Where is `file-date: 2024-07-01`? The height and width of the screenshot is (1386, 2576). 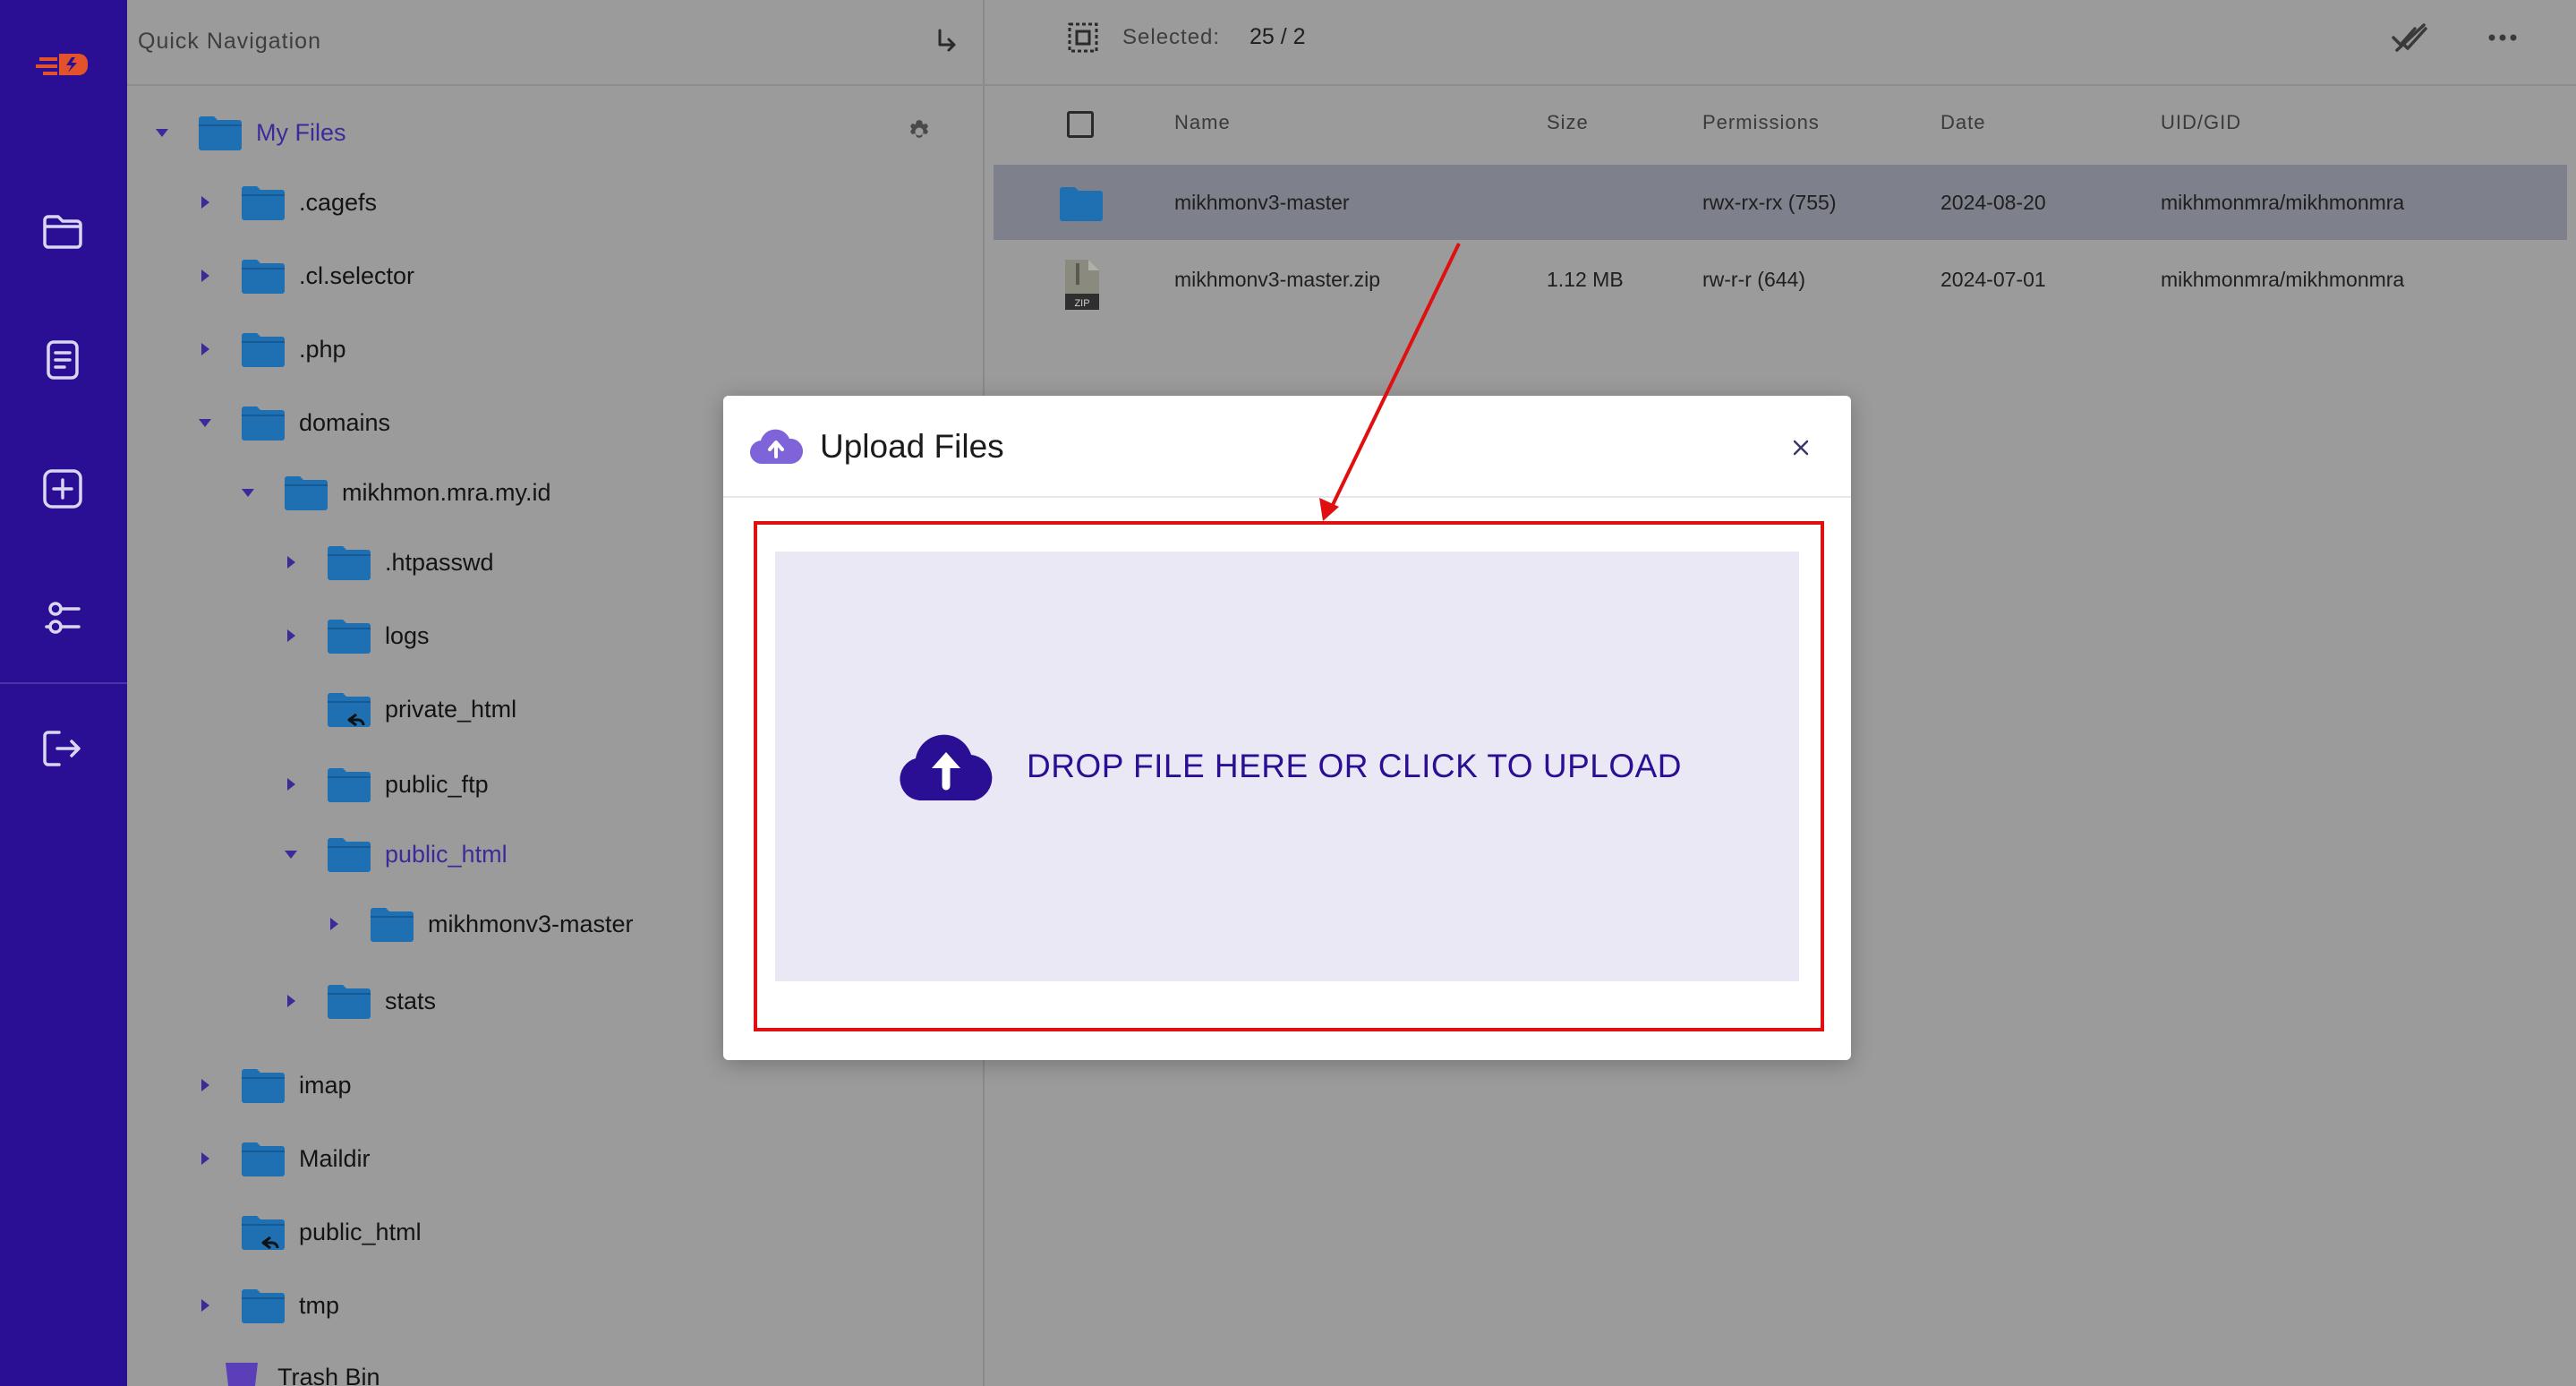
file-date: 2024-07-01 is located at coordinates (1993, 279).